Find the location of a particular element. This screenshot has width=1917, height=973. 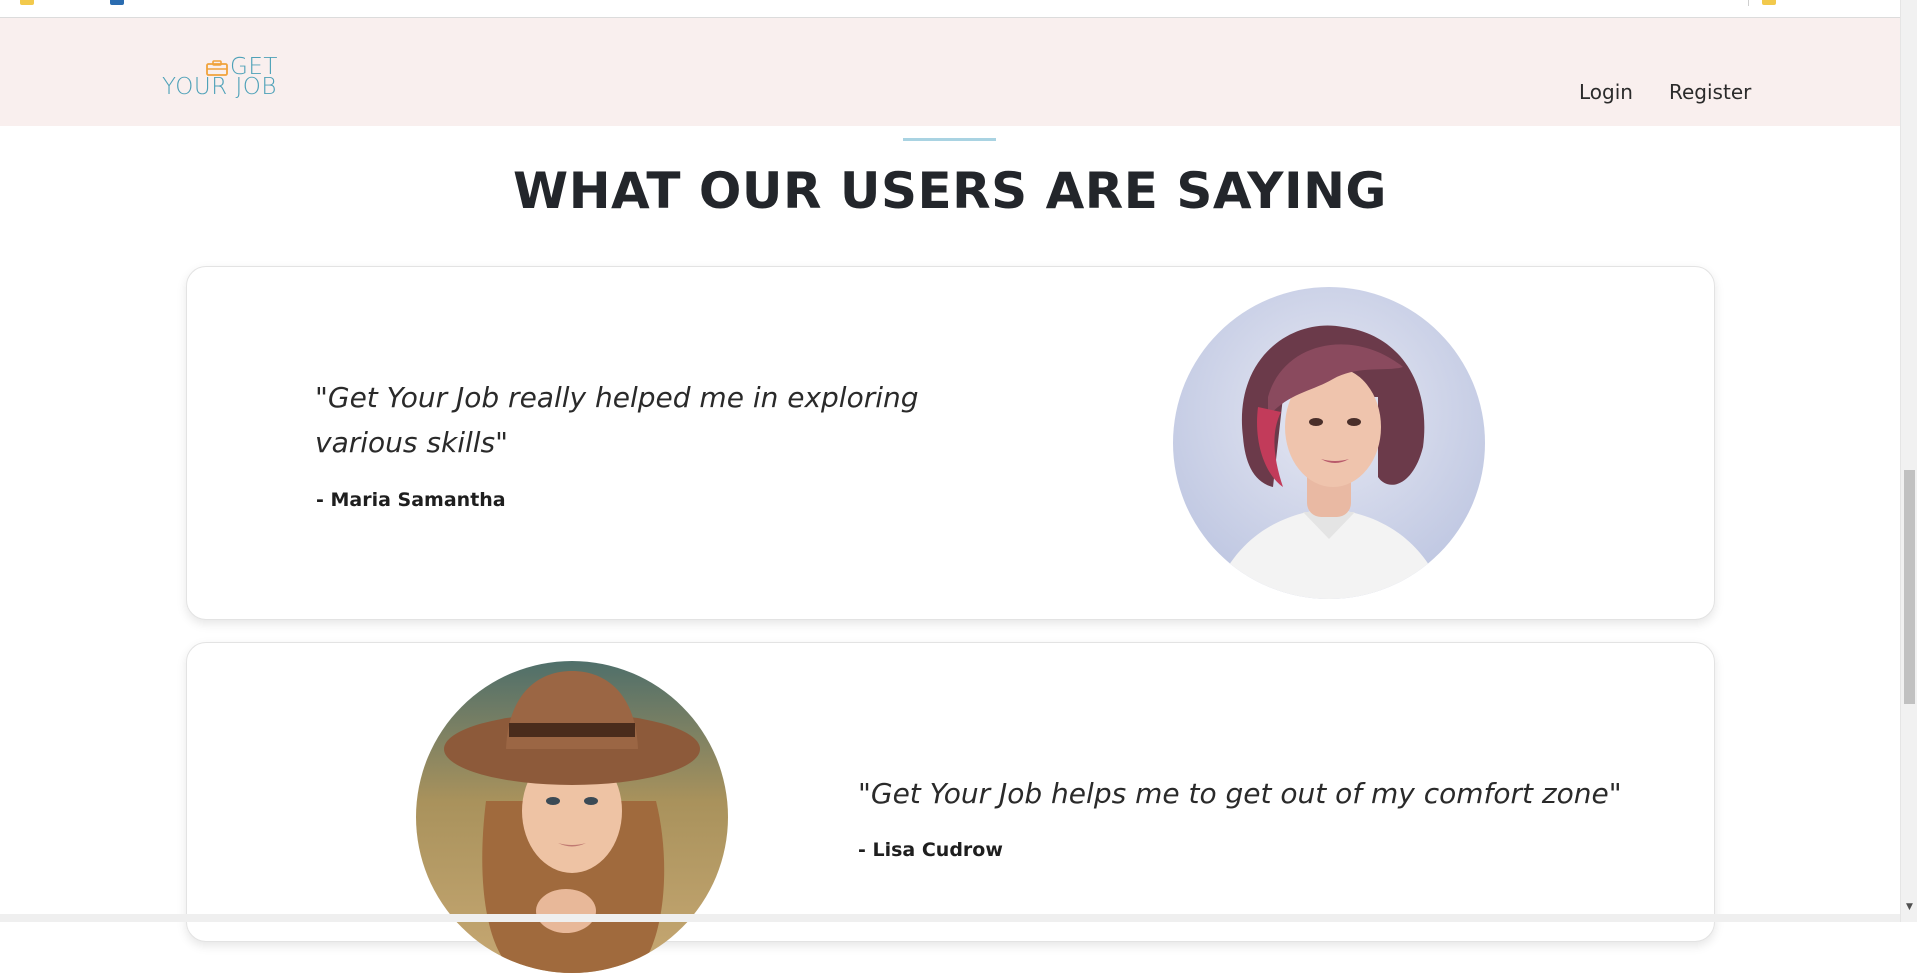

register-link: Register is located at coordinates (1710, 92).